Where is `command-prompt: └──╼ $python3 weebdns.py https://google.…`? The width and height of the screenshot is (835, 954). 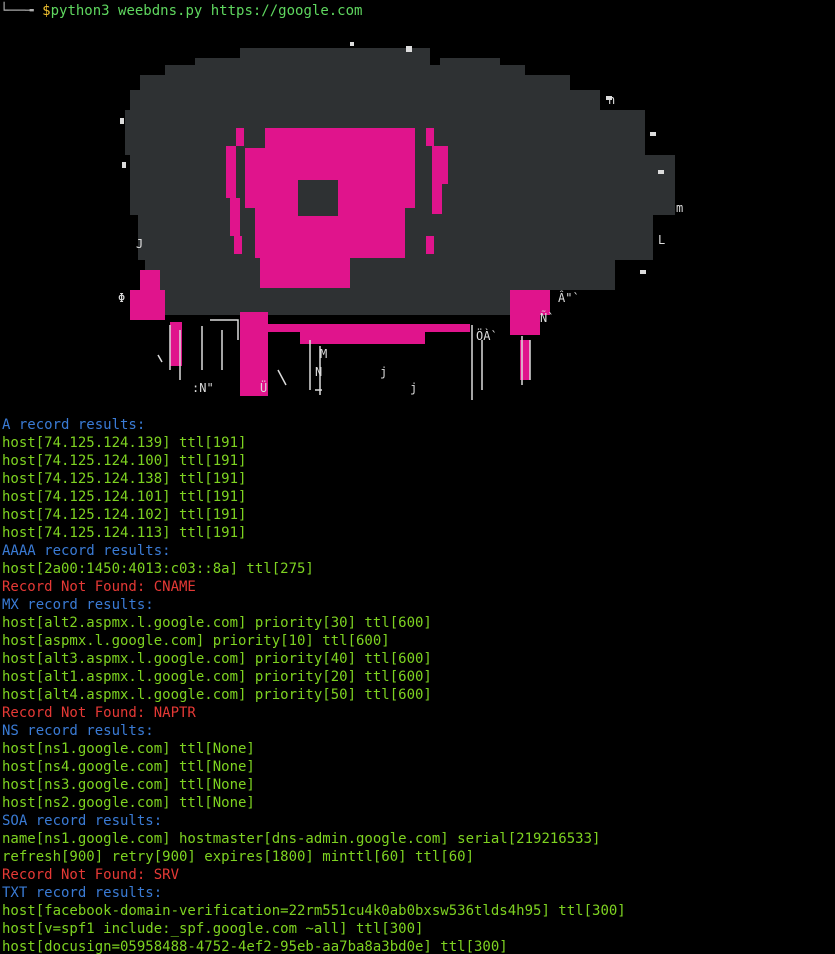
command-prompt: └──╼ $python3 weebdns.py https://google.… is located at coordinates (181, 11).